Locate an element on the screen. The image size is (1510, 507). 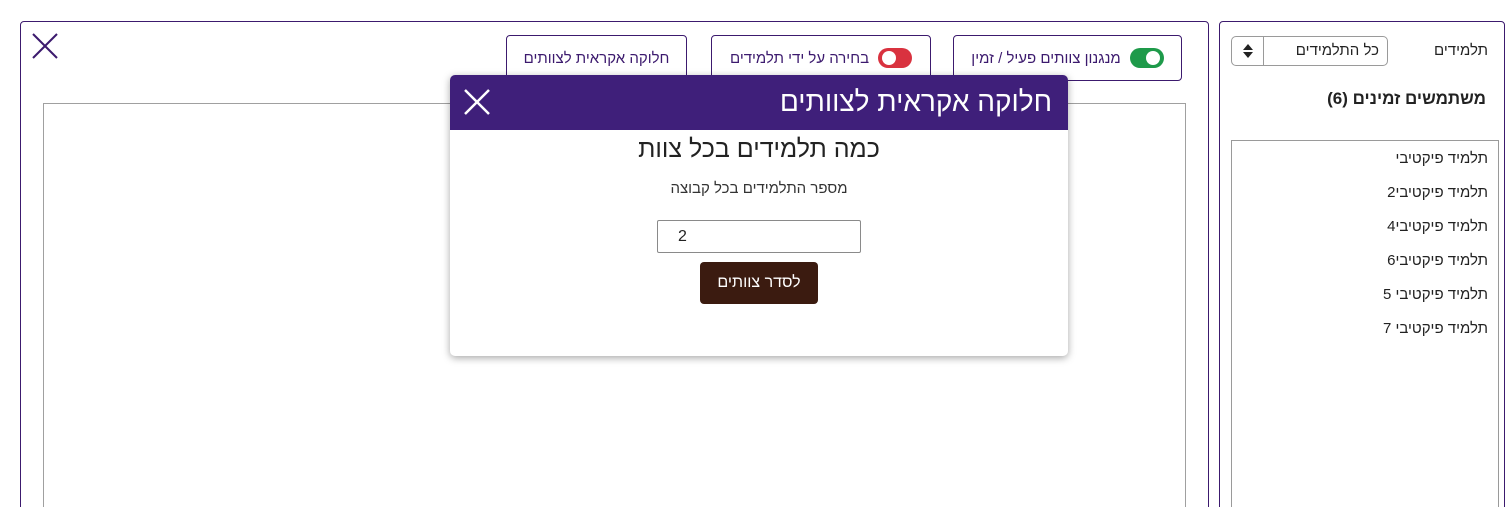
list-item: תלמיד פיקטיבי 5 is located at coordinates (1435, 294).